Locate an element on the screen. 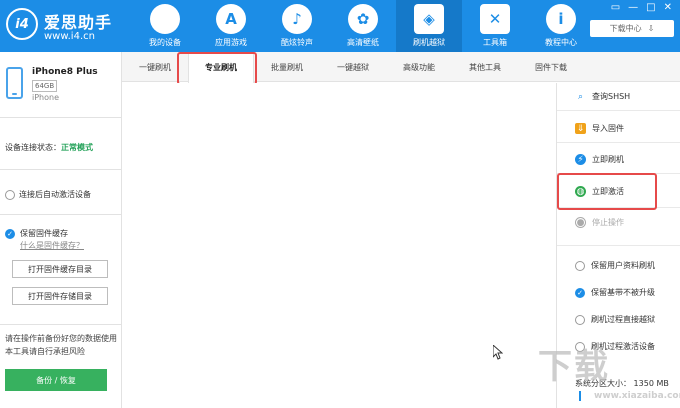 Image resolution: width=680 pixels, height=408 pixels. mouse-cursor-icon is located at coordinates (498, 352).